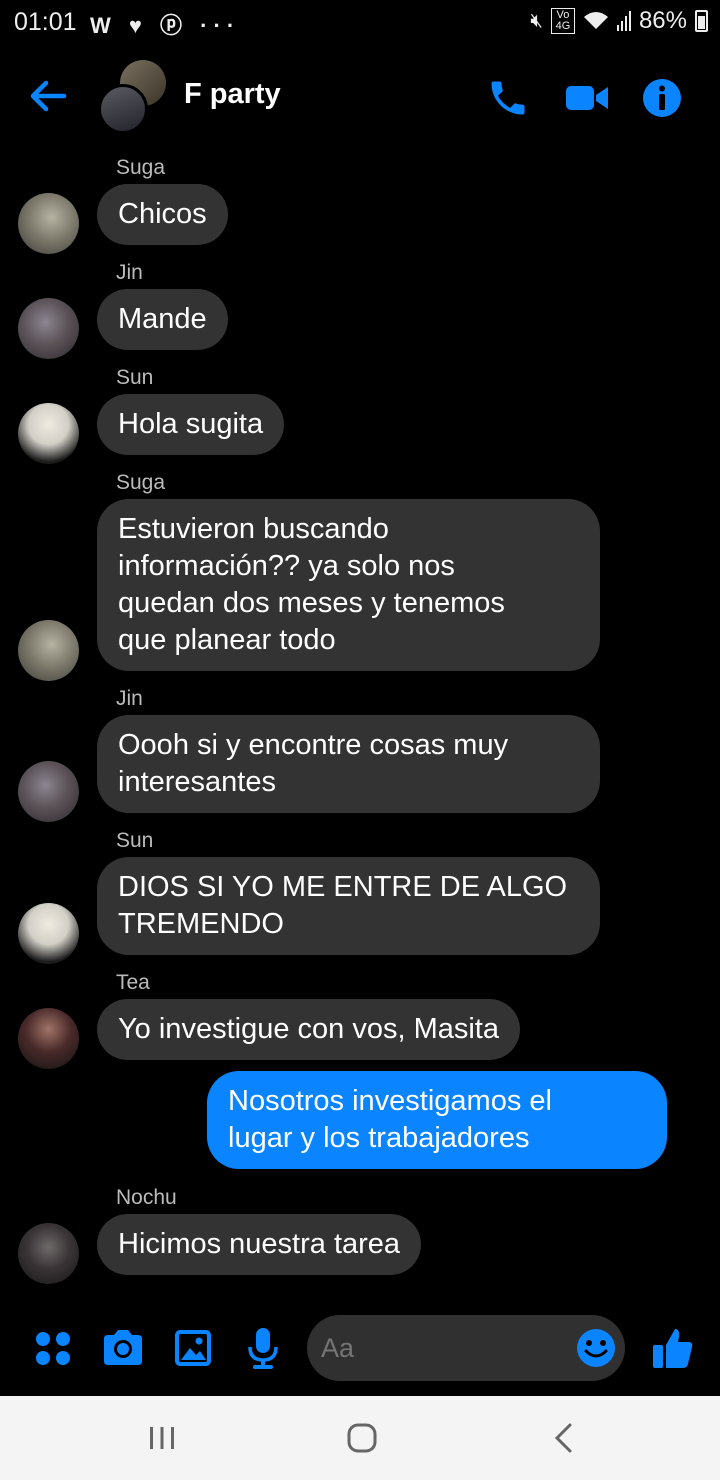 Image resolution: width=720 pixels, height=1480 pixels. Describe the element at coordinates (165, 25) in the screenshot. I see `notification-icons: W ♥ ⓟ ···` at that location.